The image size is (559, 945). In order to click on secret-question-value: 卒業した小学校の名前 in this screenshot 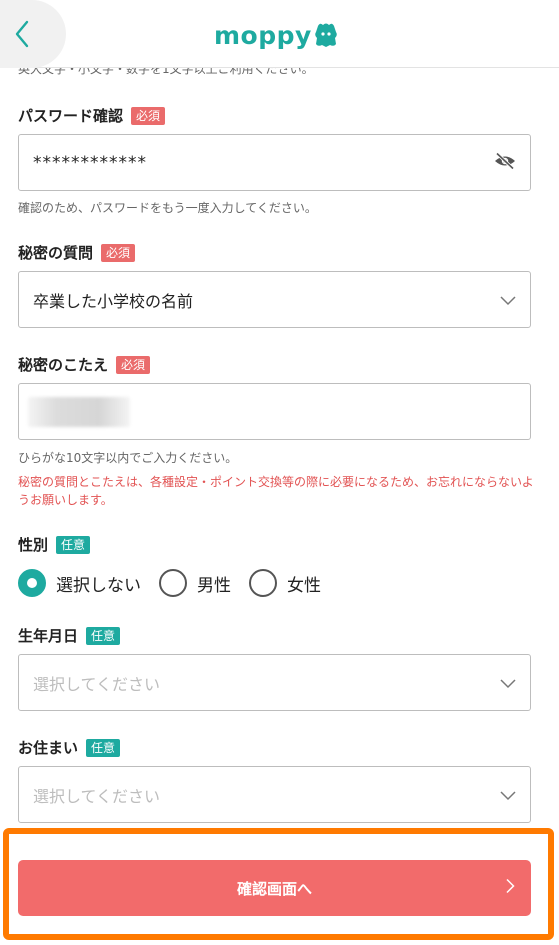, I will do `click(113, 301)`.